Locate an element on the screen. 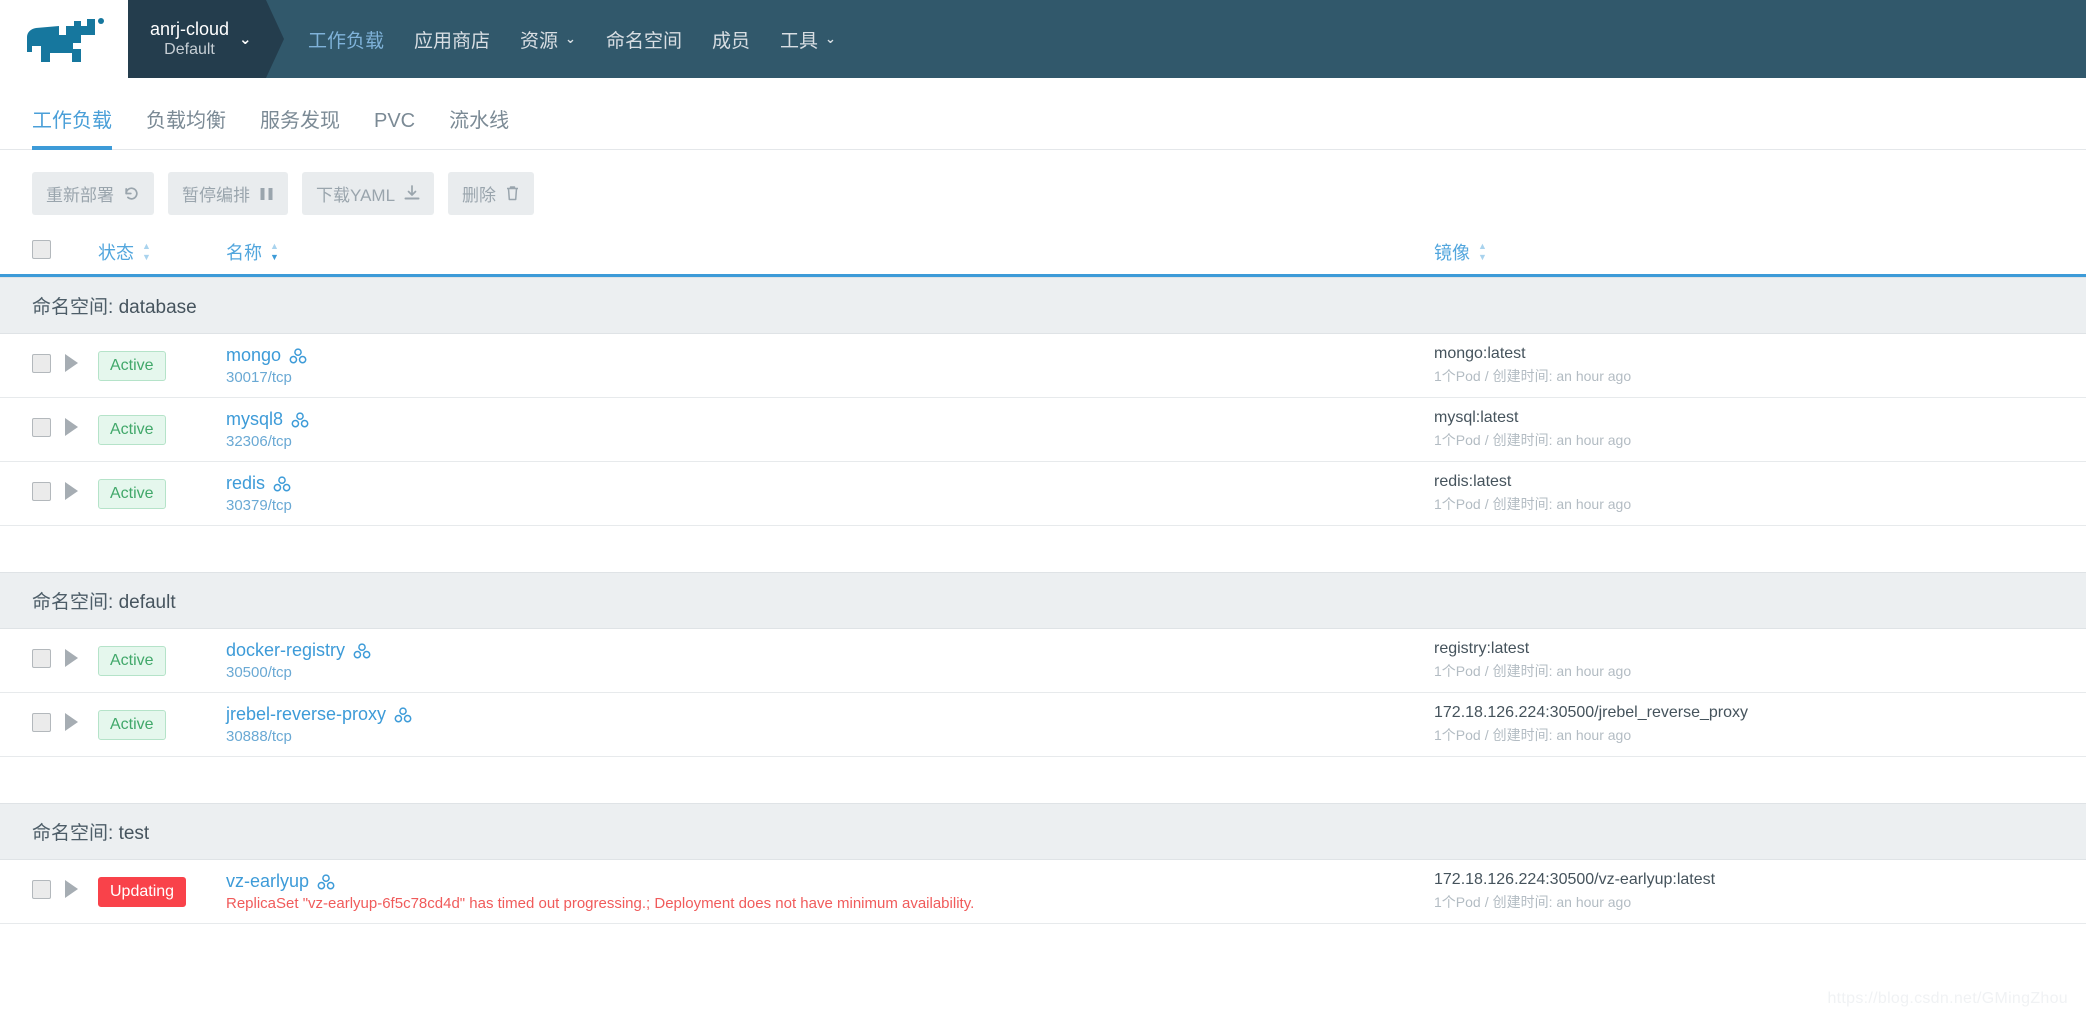 The width and height of the screenshot is (2086, 1014). state-column-header: 状态 ▲ ▼ is located at coordinates (124, 252).